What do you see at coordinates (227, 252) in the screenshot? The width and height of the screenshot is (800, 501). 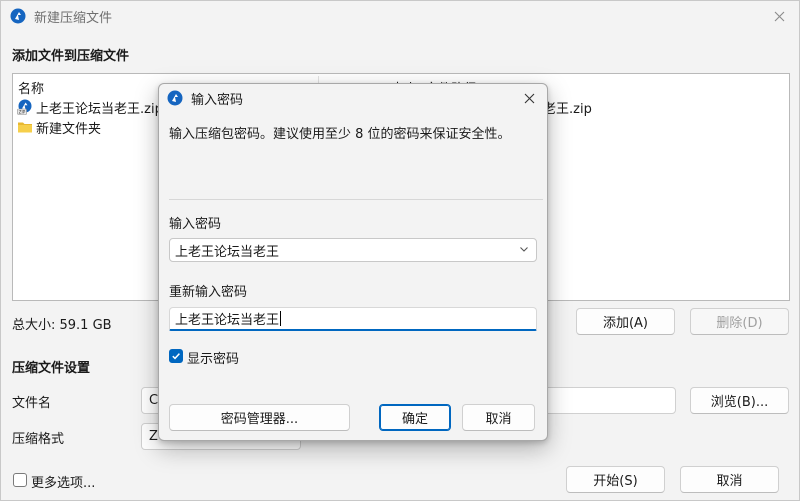 I see `password-value: 上老王论坛当老王` at bounding box center [227, 252].